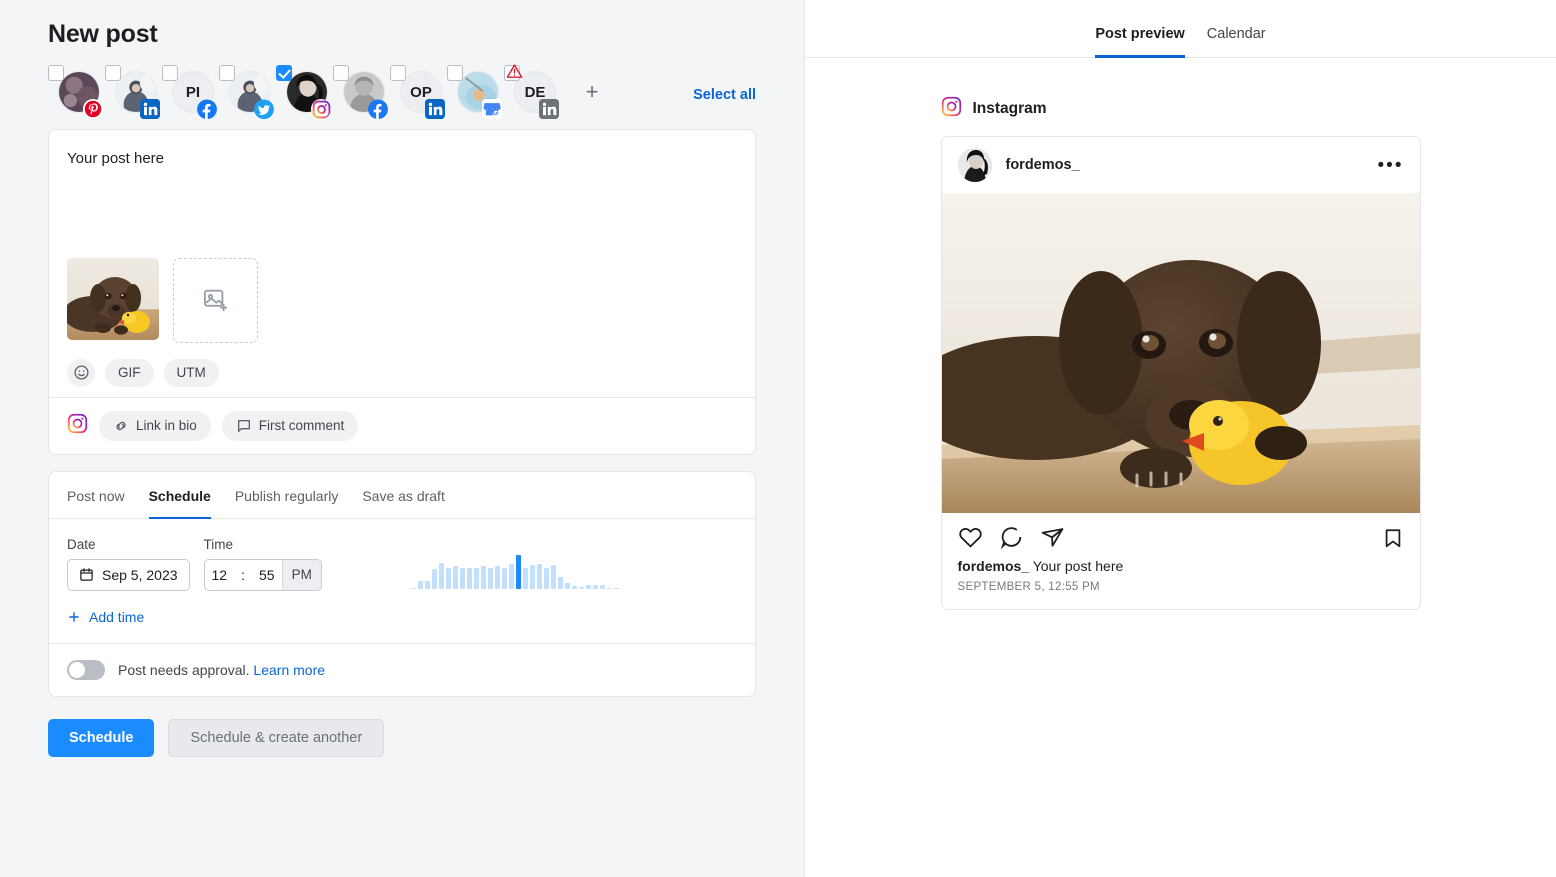 The image size is (1556, 877). Describe the element at coordinates (129, 372) in the screenshot. I see `gif-button: GIF` at that location.